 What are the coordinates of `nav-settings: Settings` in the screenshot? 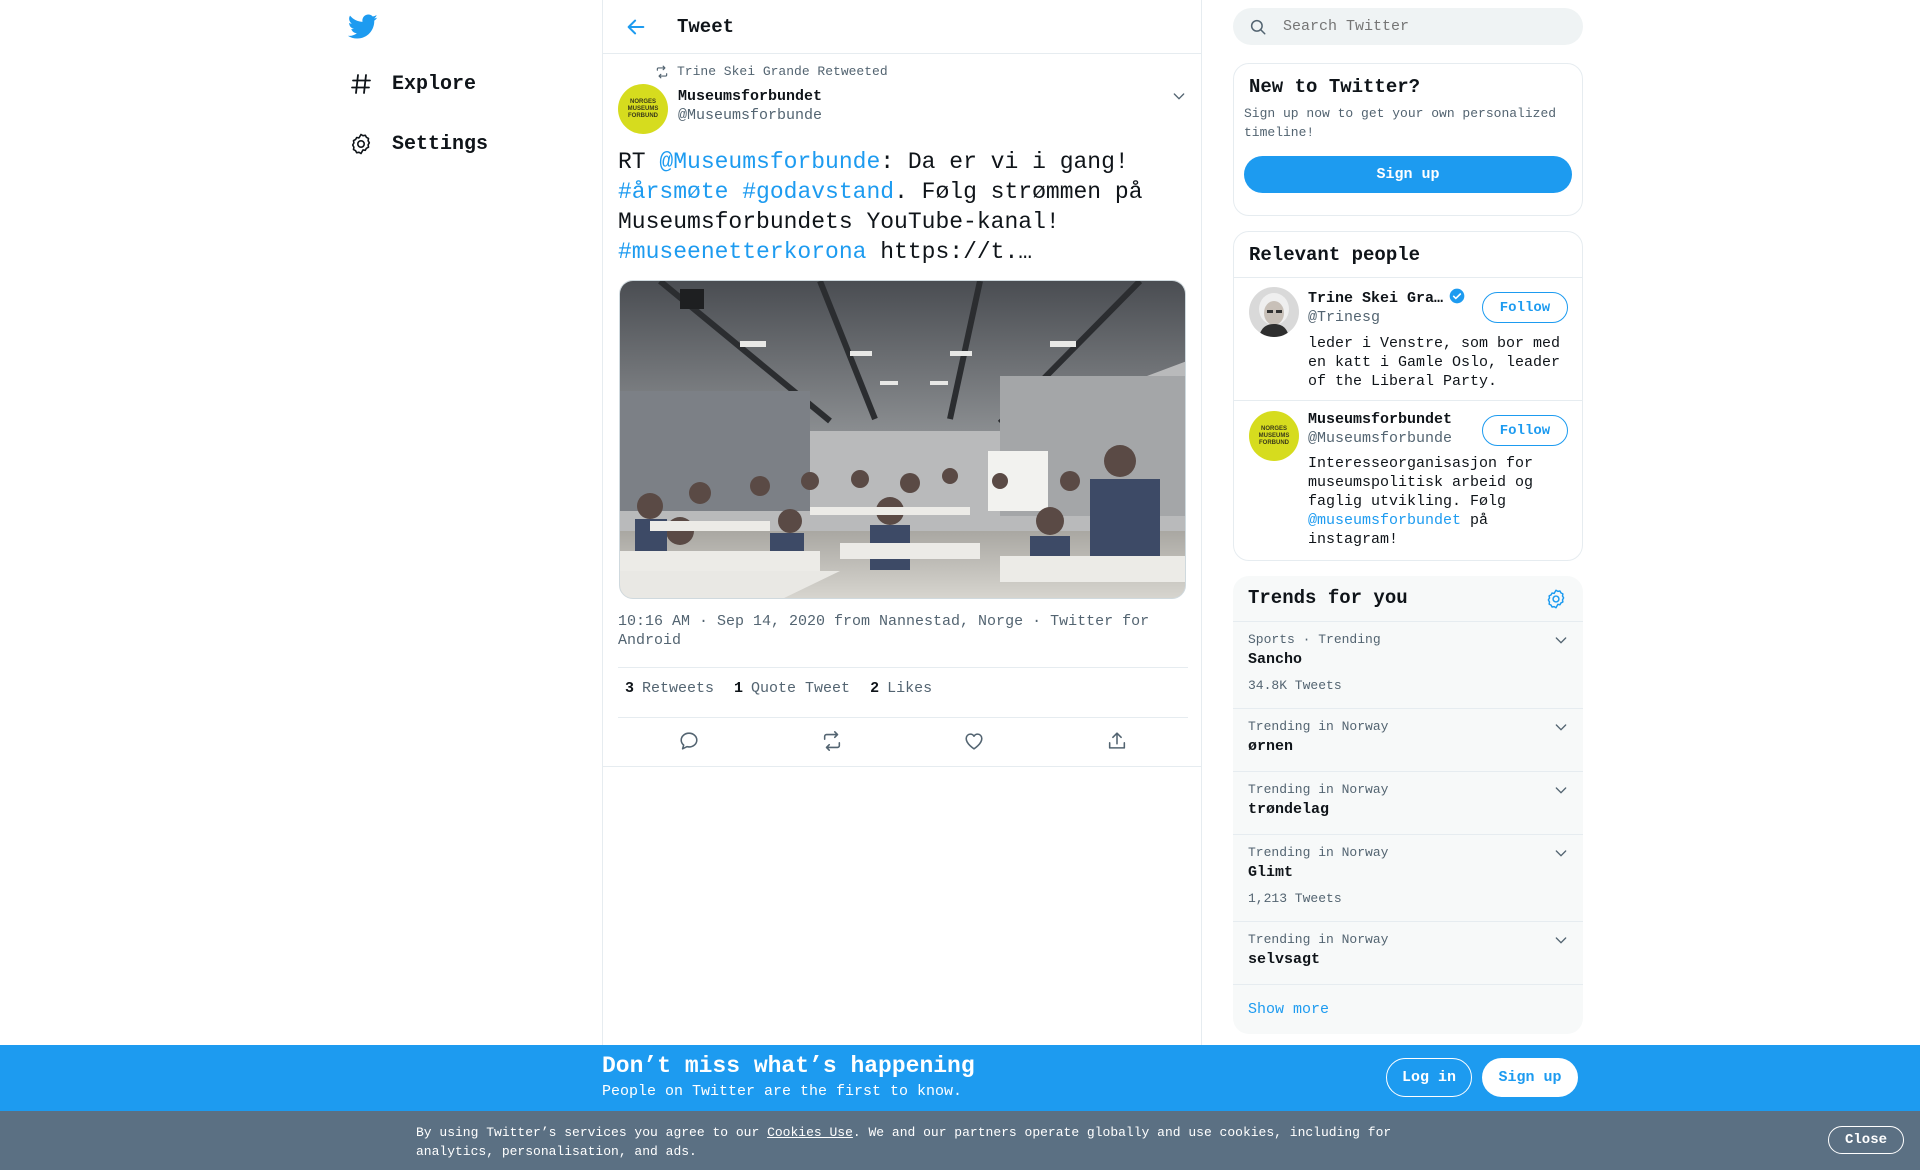 It's located at (418, 144).